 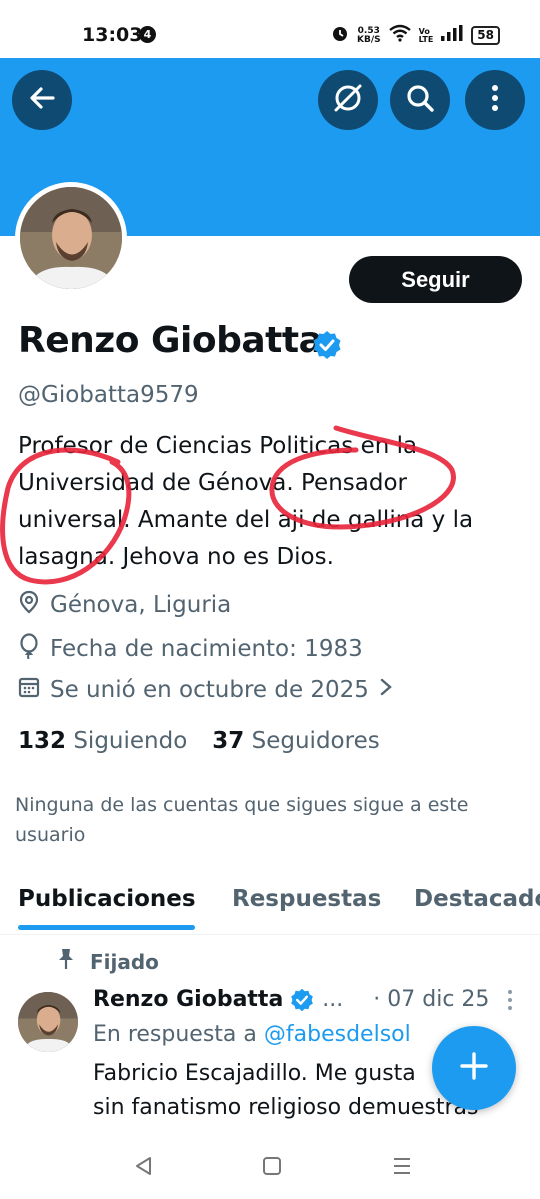 What do you see at coordinates (477, 899) in the screenshot?
I see `tab-destacado: Destacado` at bounding box center [477, 899].